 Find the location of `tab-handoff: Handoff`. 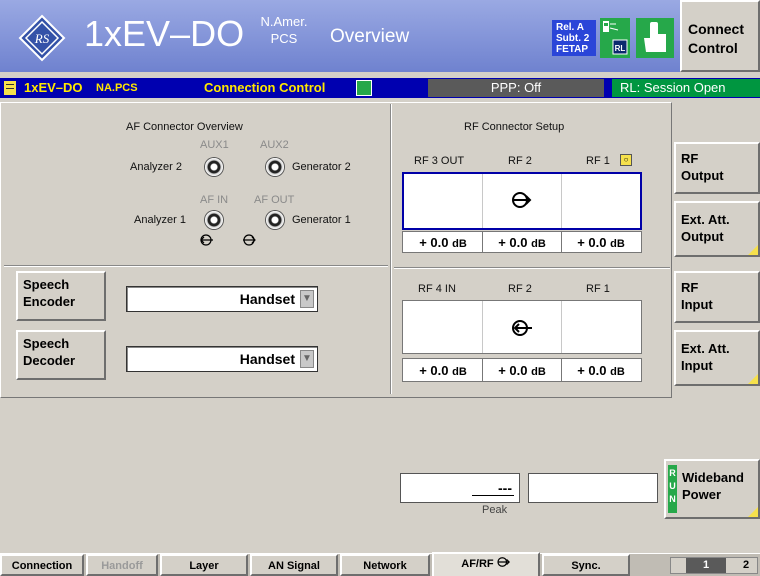

tab-handoff: Handoff is located at coordinates (122, 565).